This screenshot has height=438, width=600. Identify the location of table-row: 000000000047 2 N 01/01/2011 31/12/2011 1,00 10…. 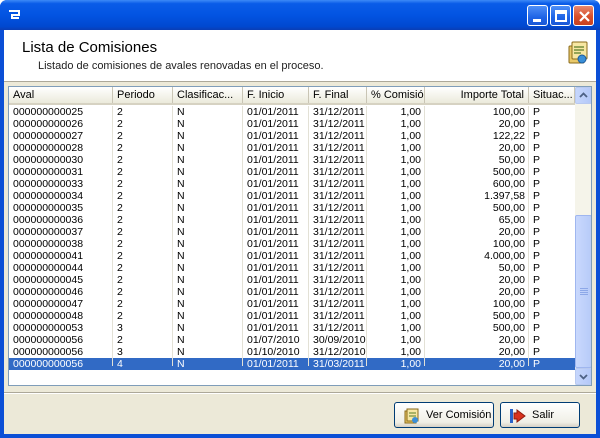
(292, 304).